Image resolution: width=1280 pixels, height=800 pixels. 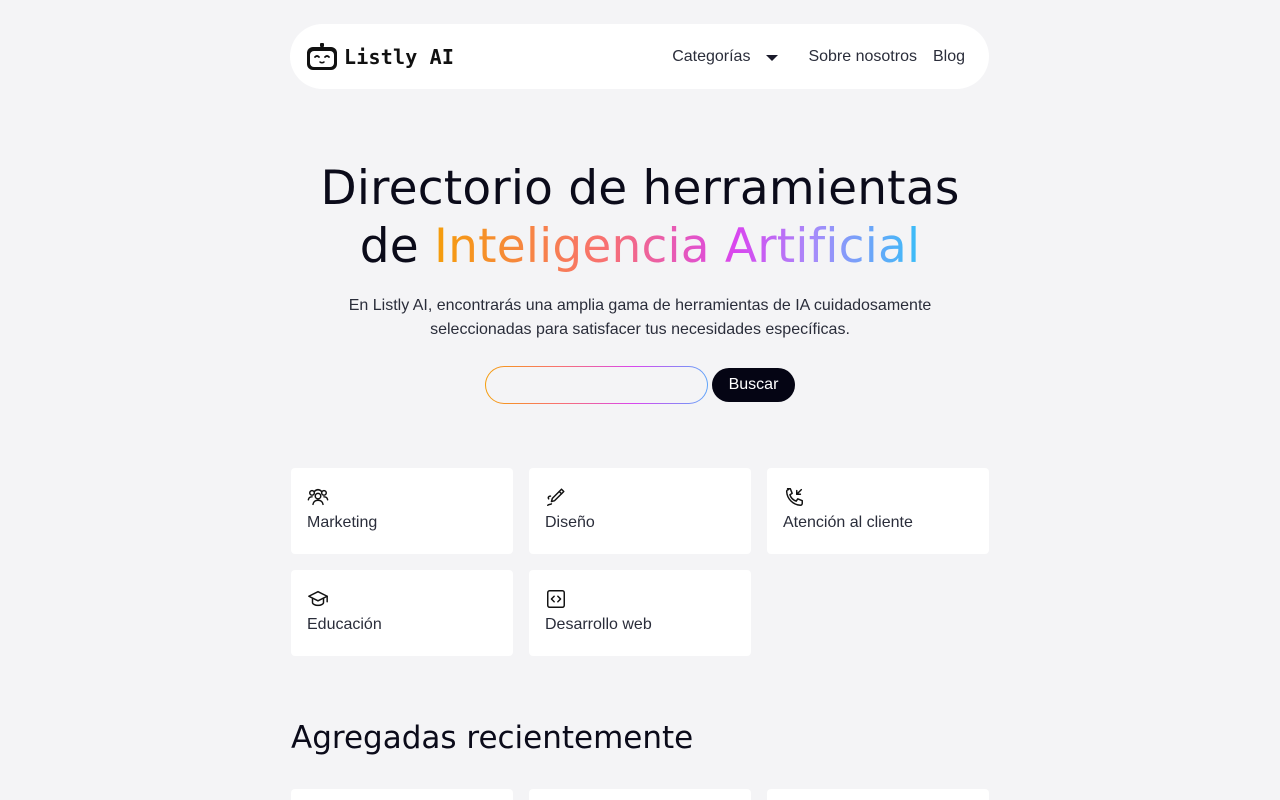 What do you see at coordinates (399, 56) in the screenshot?
I see `brand-name: Listly AI` at bounding box center [399, 56].